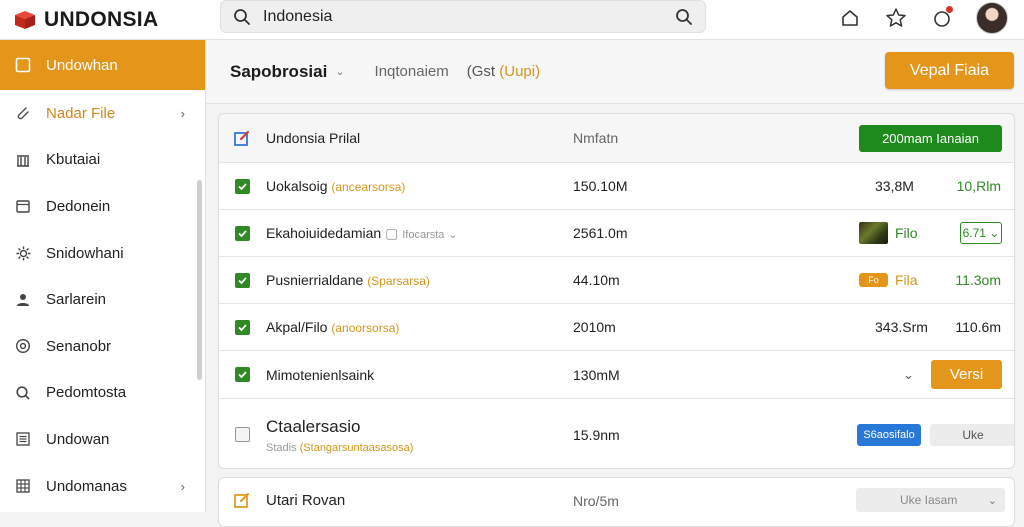 Image resolution: width=1024 pixels, height=527 pixels. Describe the element at coordinates (596, 280) in the screenshot. I see `file-size: 44.10m` at that location.